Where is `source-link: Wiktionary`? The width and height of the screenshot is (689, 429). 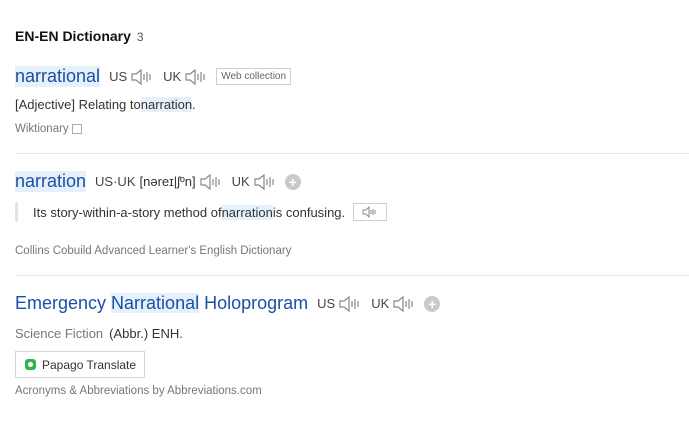
source-link: Wiktionary is located at coordinates (42, 129).